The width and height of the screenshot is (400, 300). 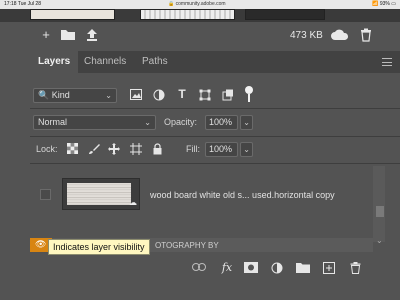 I want to click on layer-thumbnail: ☁, so click(x=101, y=194).